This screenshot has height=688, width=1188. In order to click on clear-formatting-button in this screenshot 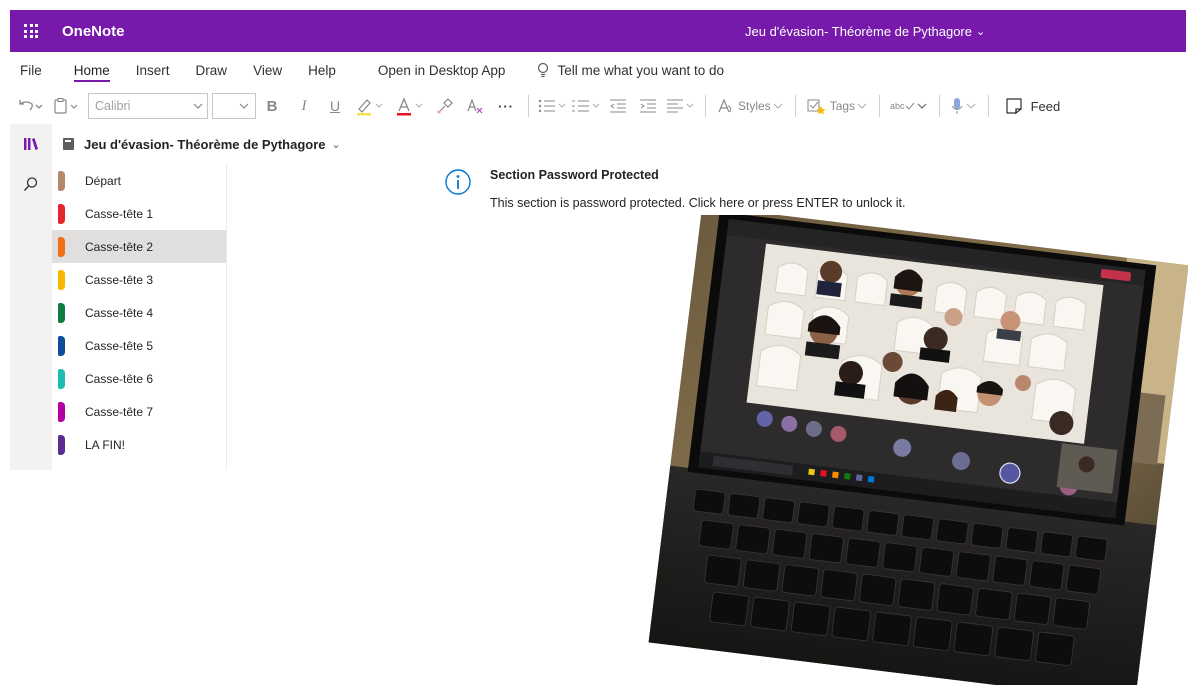, I will do `click(475, 106)`.